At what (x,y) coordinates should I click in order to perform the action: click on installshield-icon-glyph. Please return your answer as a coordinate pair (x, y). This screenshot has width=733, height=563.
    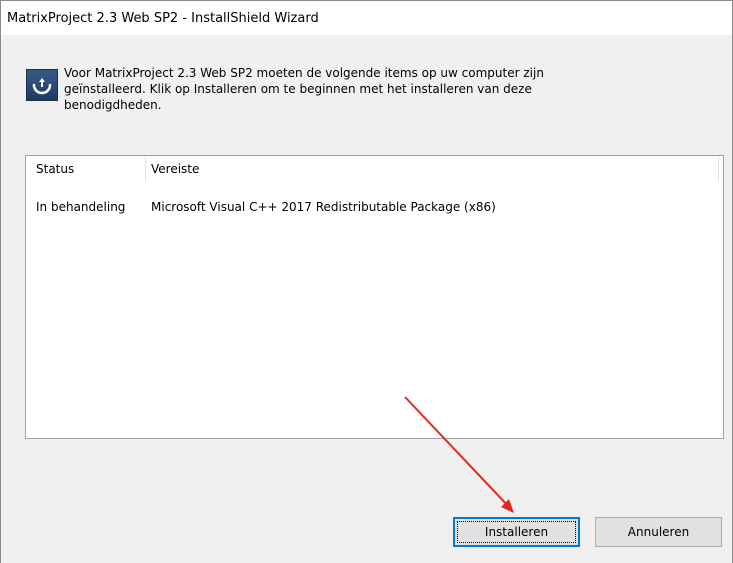
    Looking at the image, I should click on (42, 86).